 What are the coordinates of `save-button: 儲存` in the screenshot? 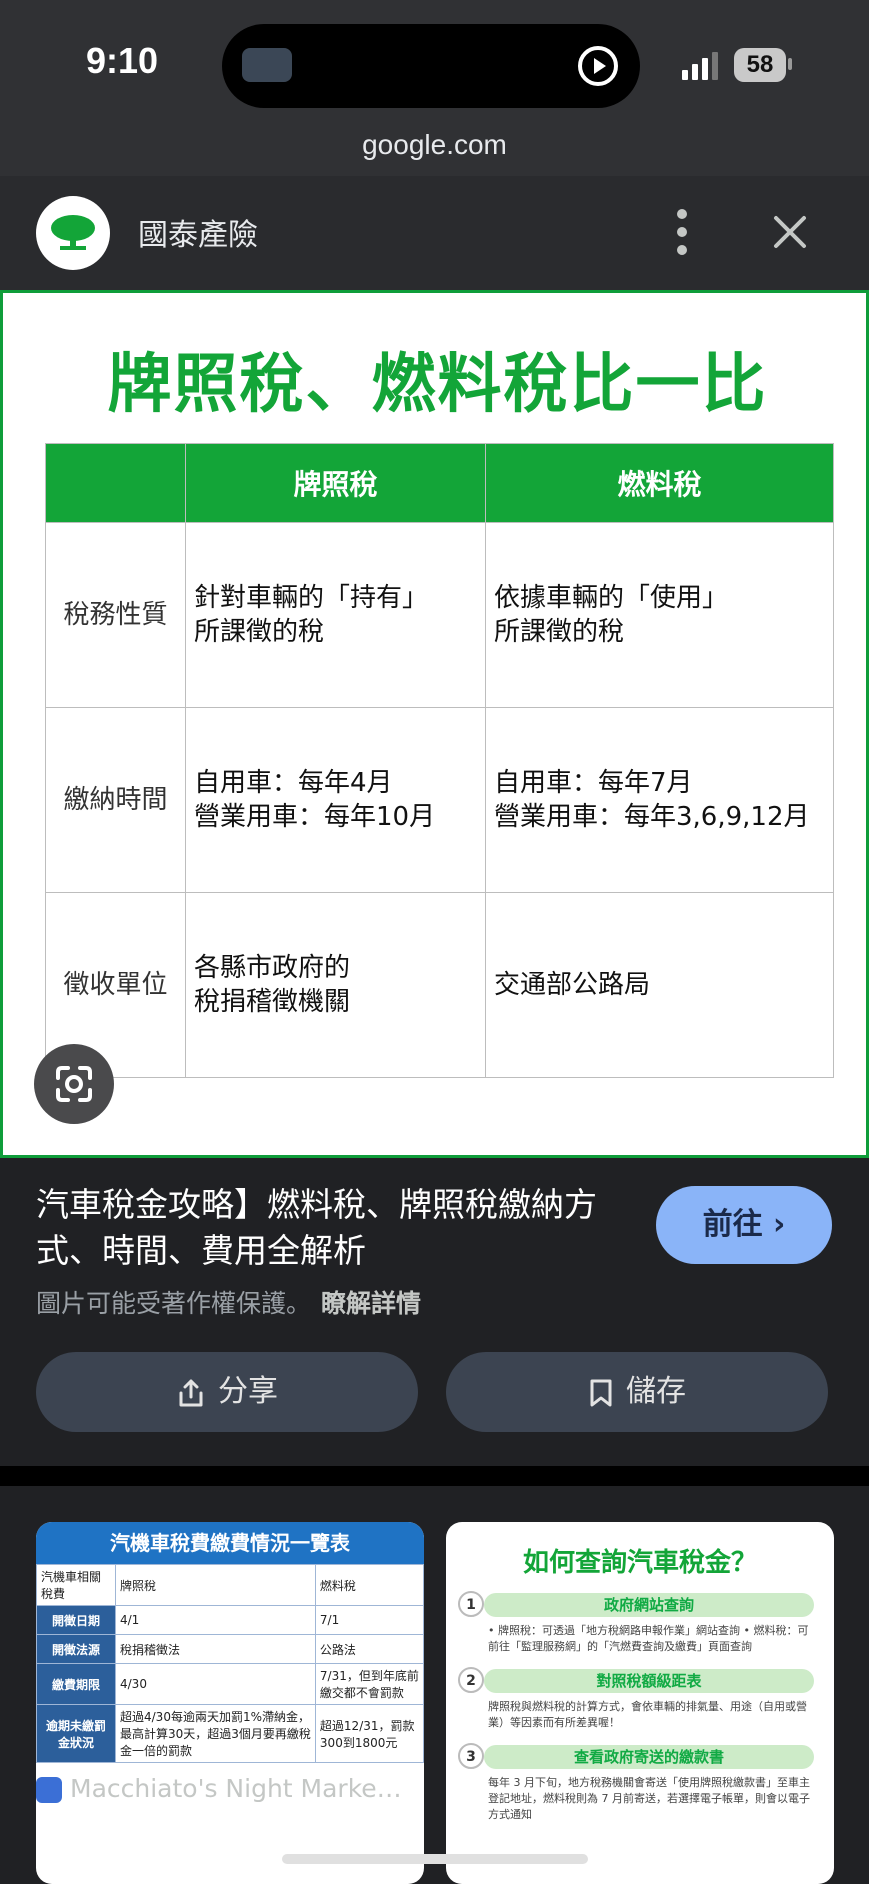 It's located at (637, 1392).